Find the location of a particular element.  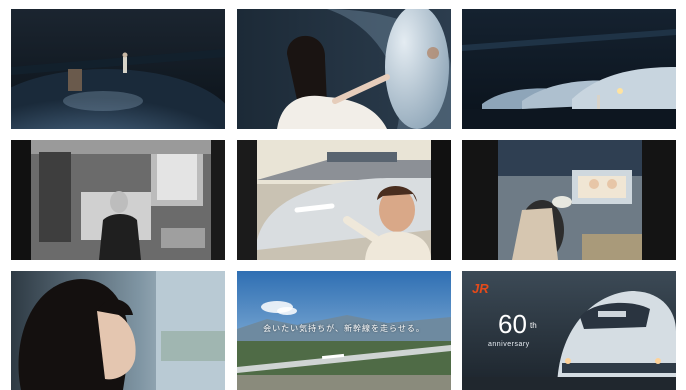

anniversary-poster-image is located at coordinates (569, 330).